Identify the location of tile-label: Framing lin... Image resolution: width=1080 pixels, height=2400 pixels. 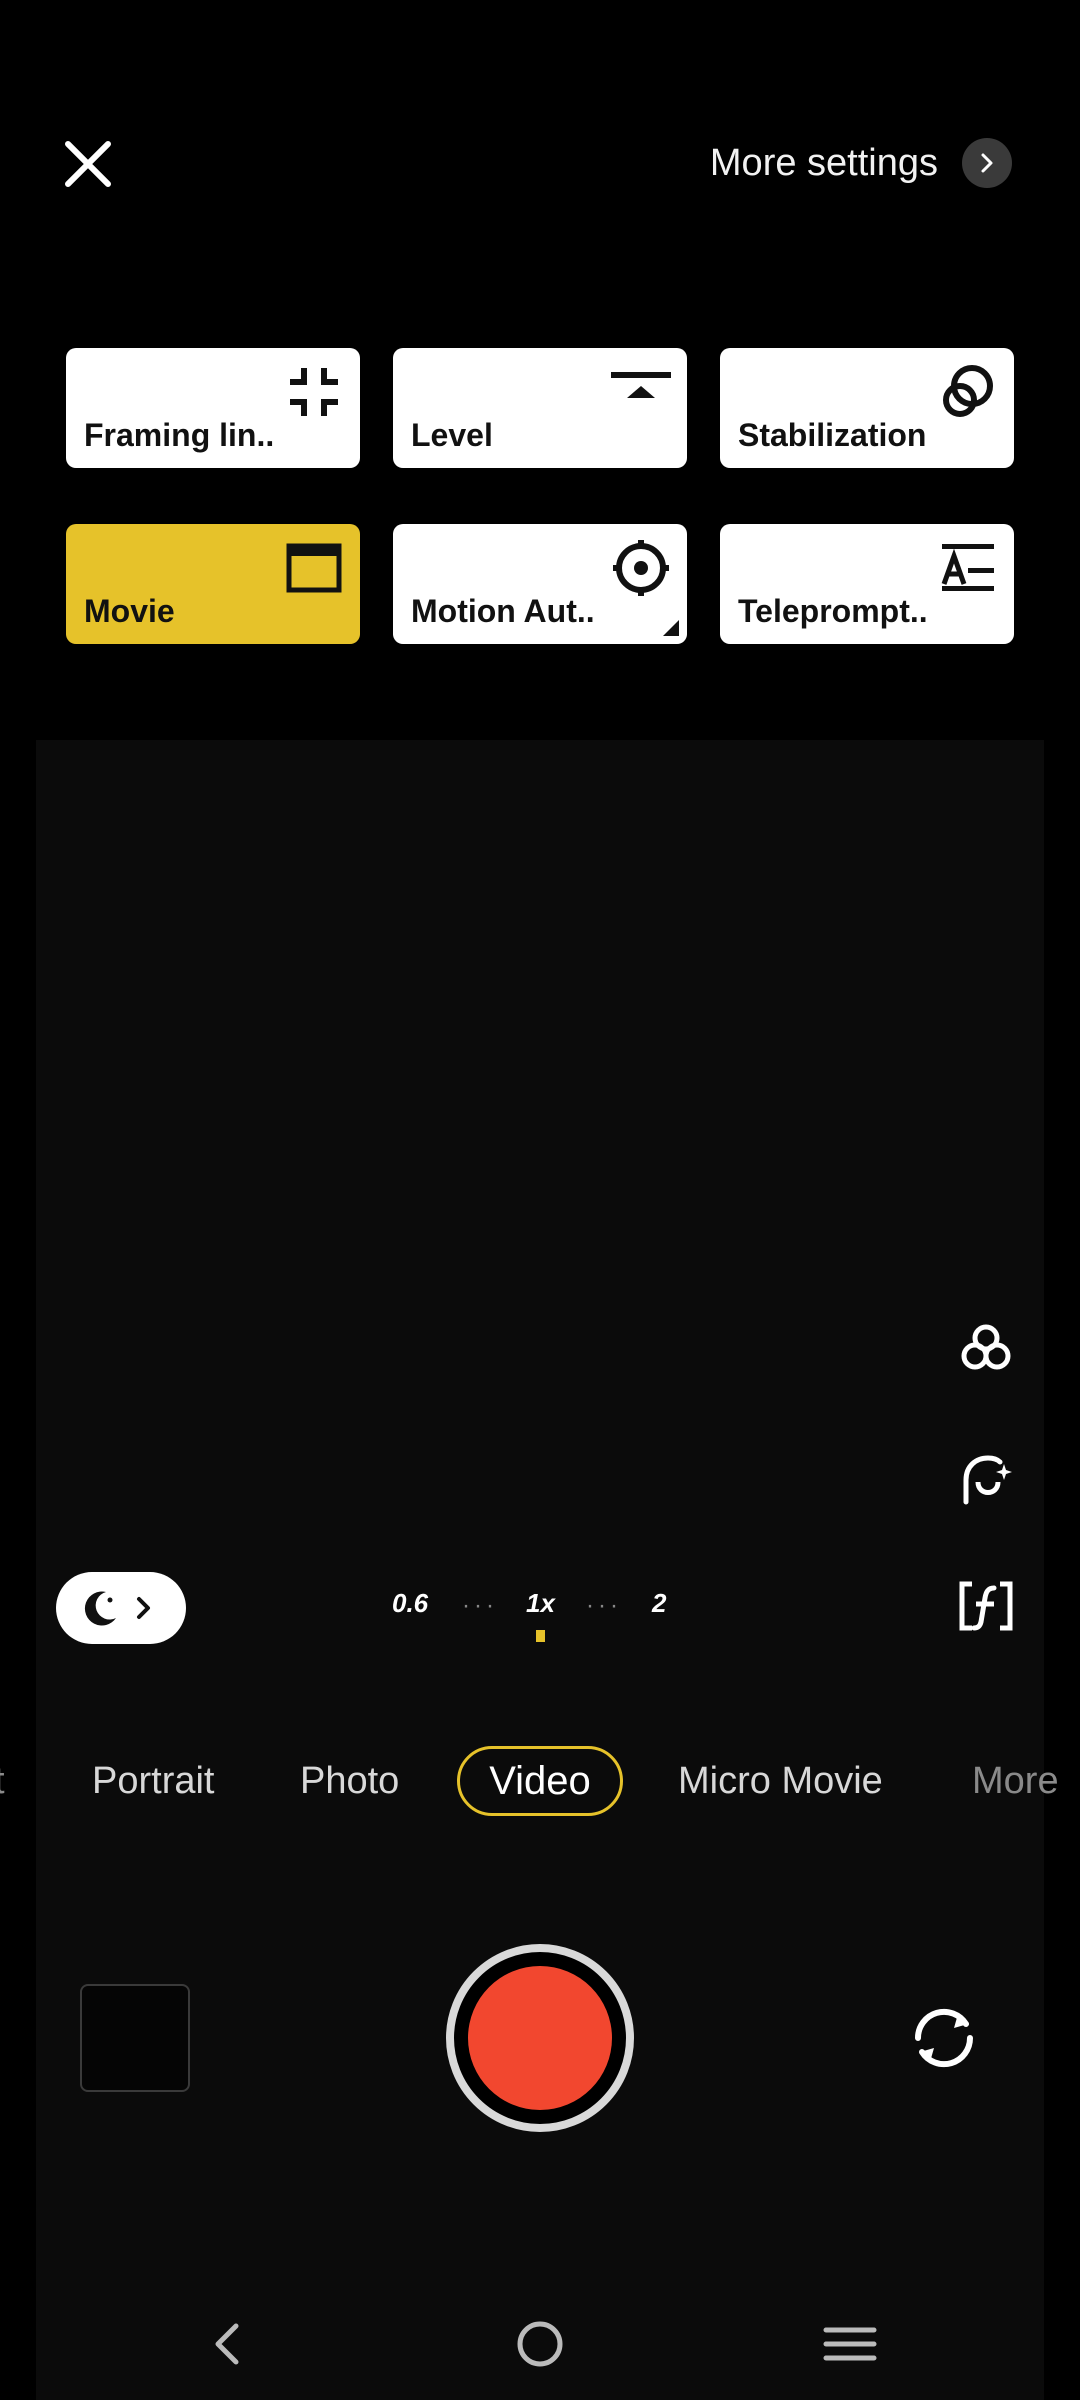
(179, 435).